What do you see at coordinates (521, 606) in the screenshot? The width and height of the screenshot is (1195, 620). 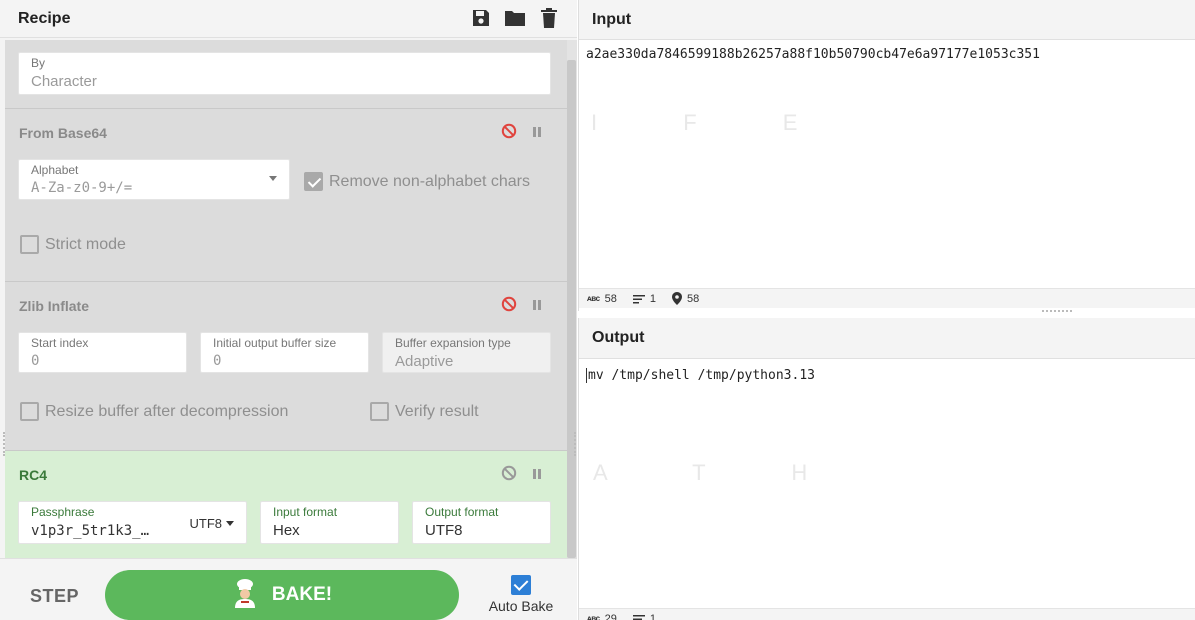 I see `auto-bake-label: Auto Bake` at bounding box center [521, 606].